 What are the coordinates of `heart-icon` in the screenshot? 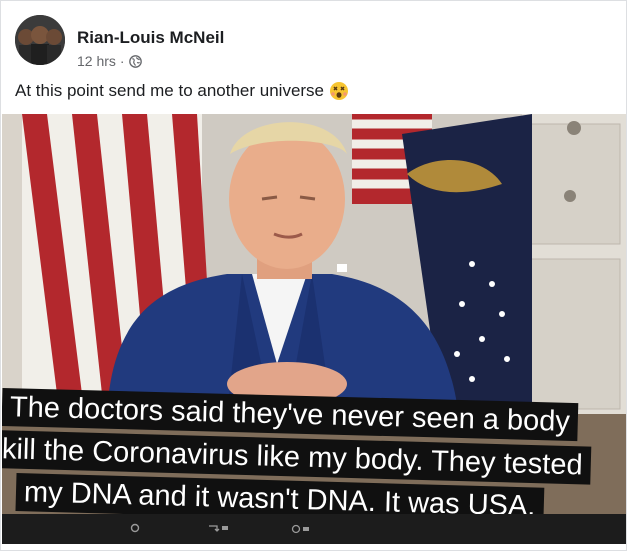 It's located at (300, 529).